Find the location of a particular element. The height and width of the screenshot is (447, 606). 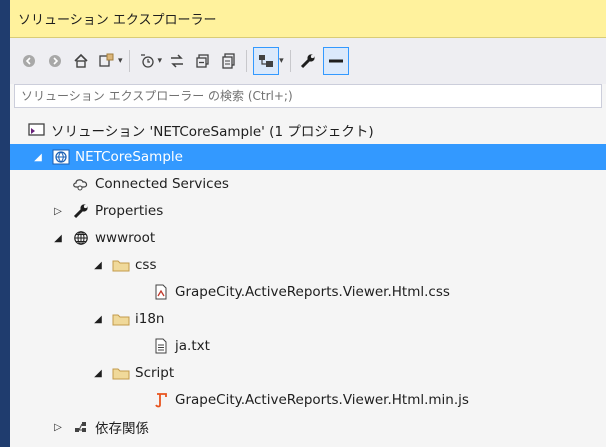

preview-selected-items-icon is located at coordinates (266, 61).